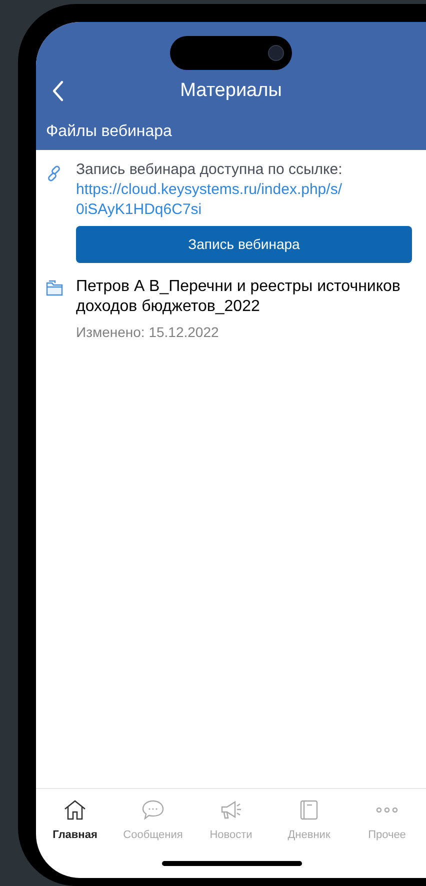  I want to click on megaphone-icon, so click(231, 810).